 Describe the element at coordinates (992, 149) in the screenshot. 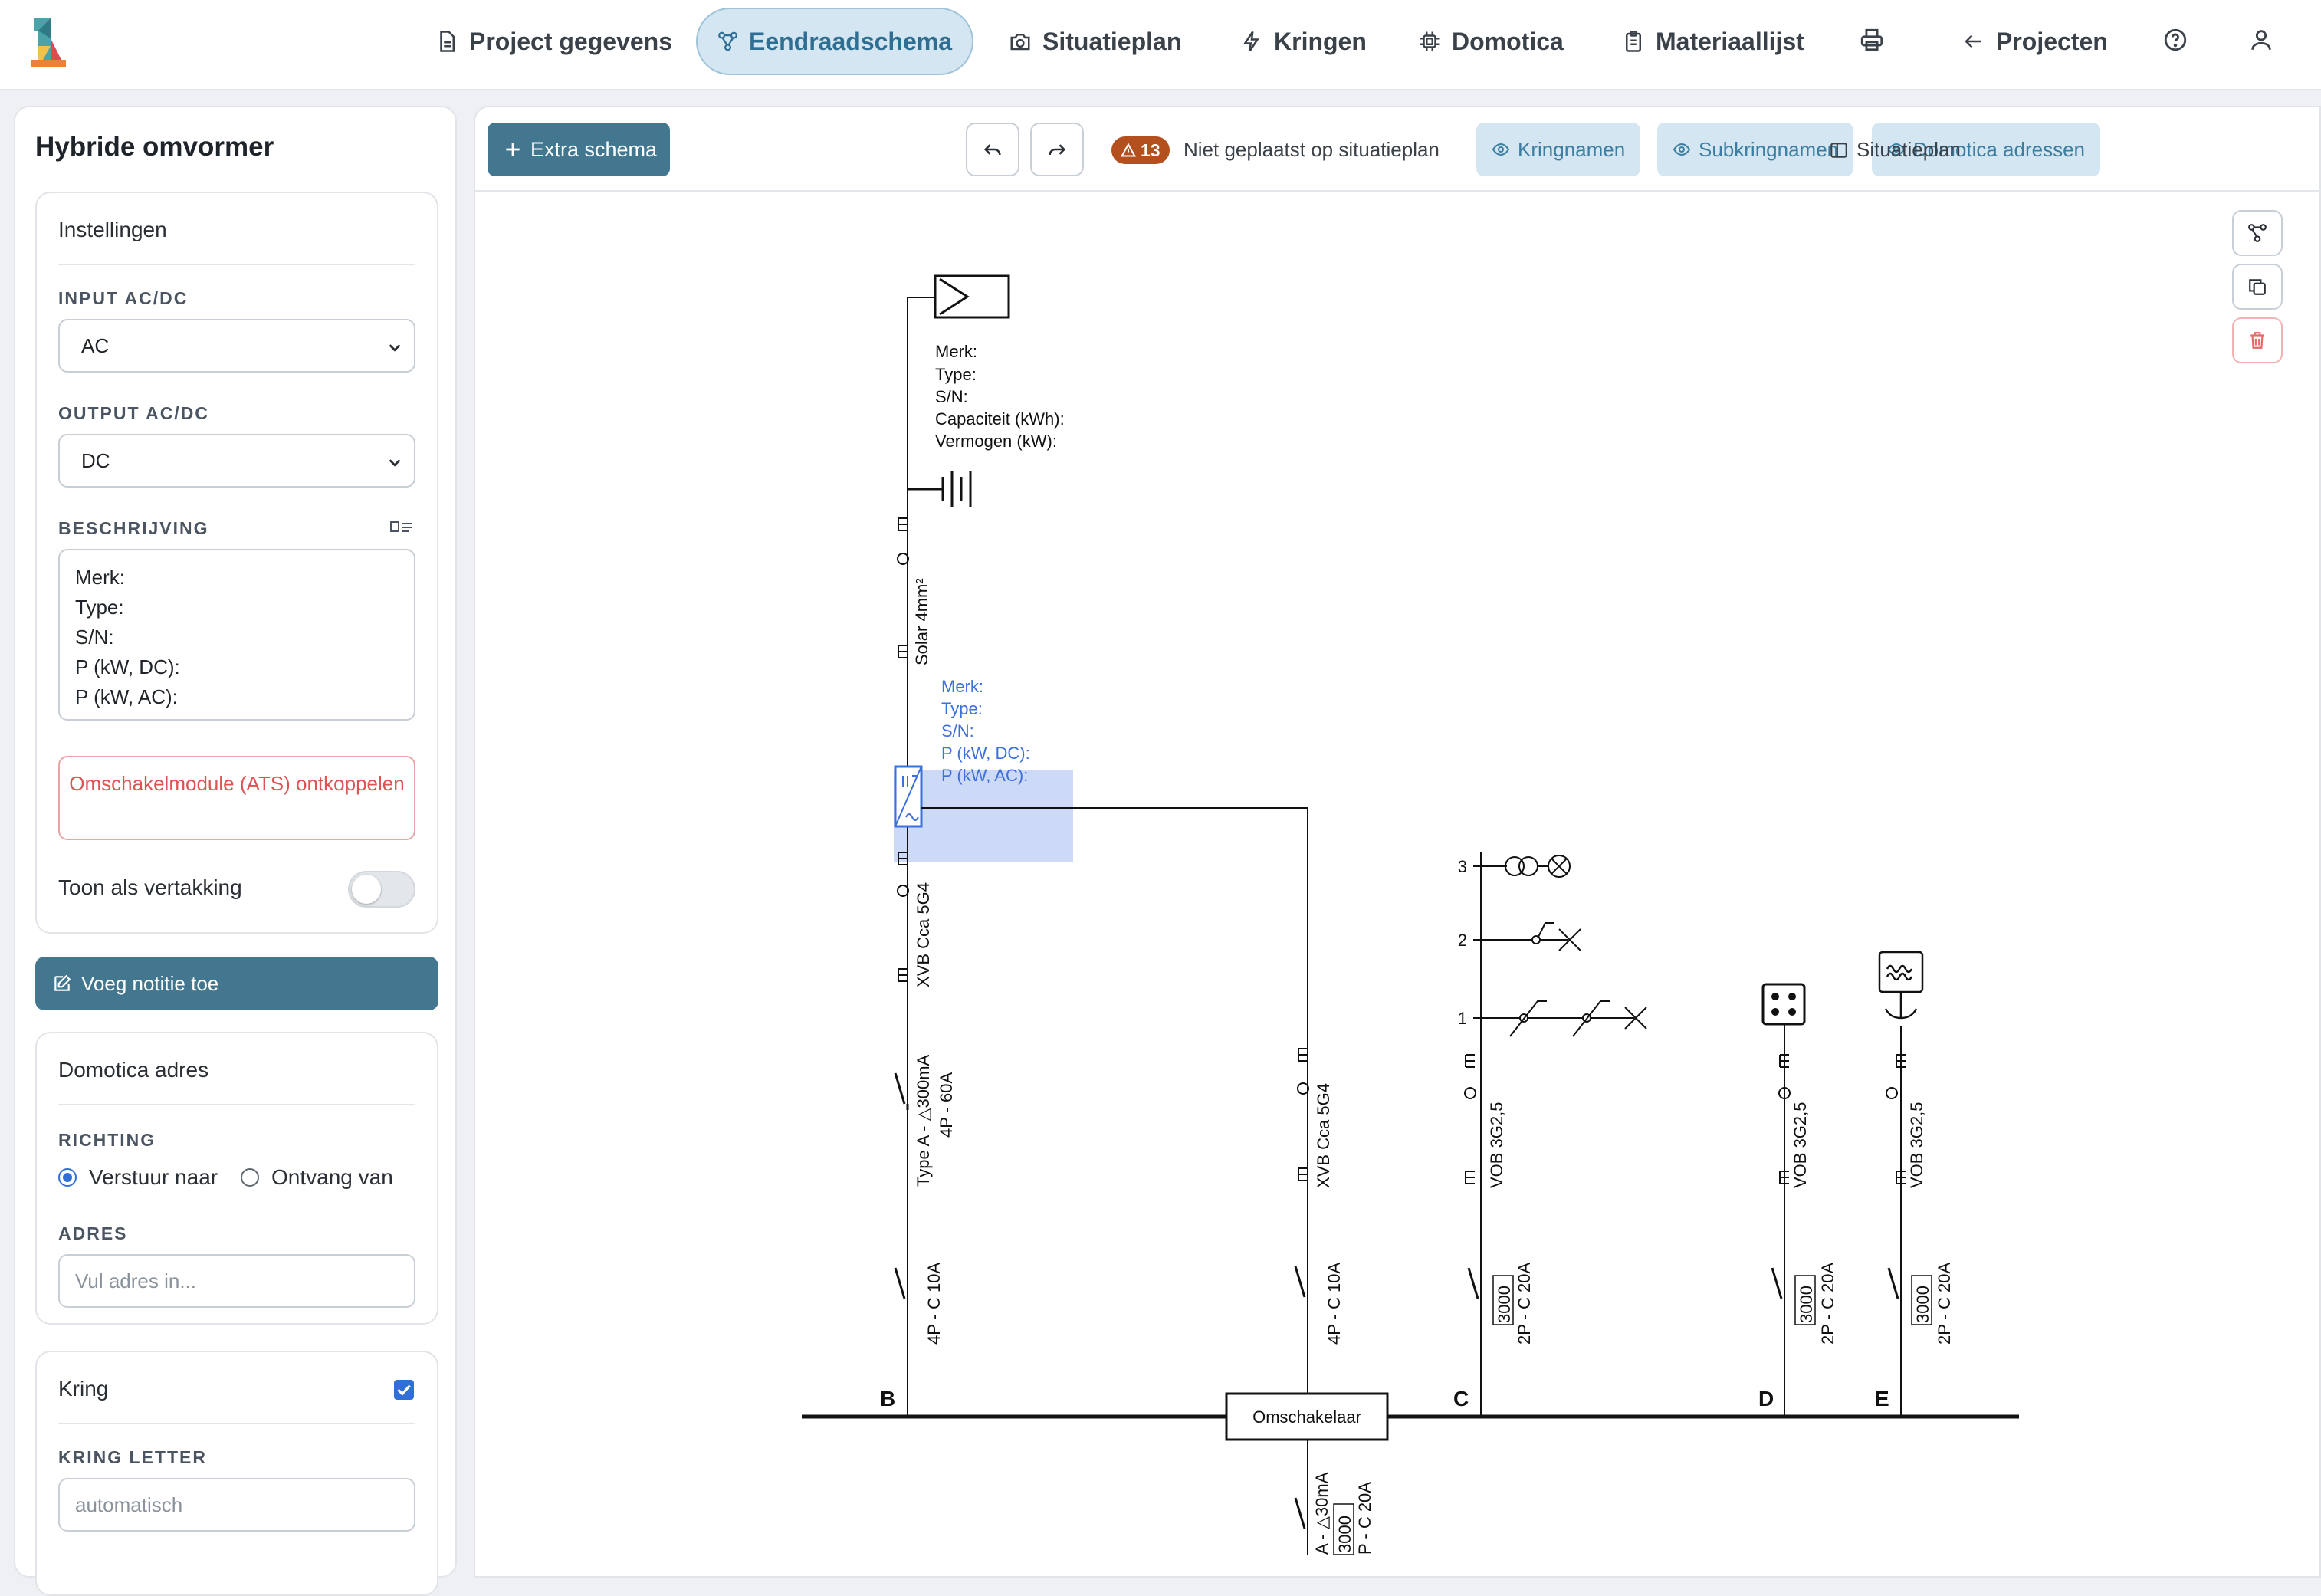

I see `undo-button` at that location.